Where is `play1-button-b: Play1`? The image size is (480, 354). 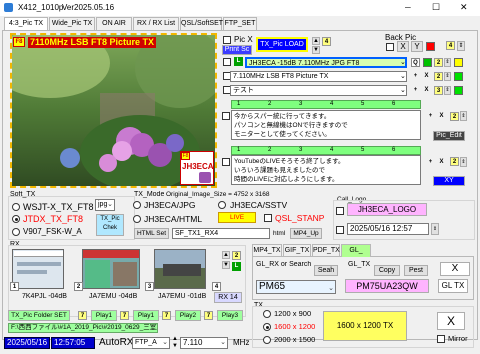
play1-button-b: Play1 is located at coordinates (146, 315).